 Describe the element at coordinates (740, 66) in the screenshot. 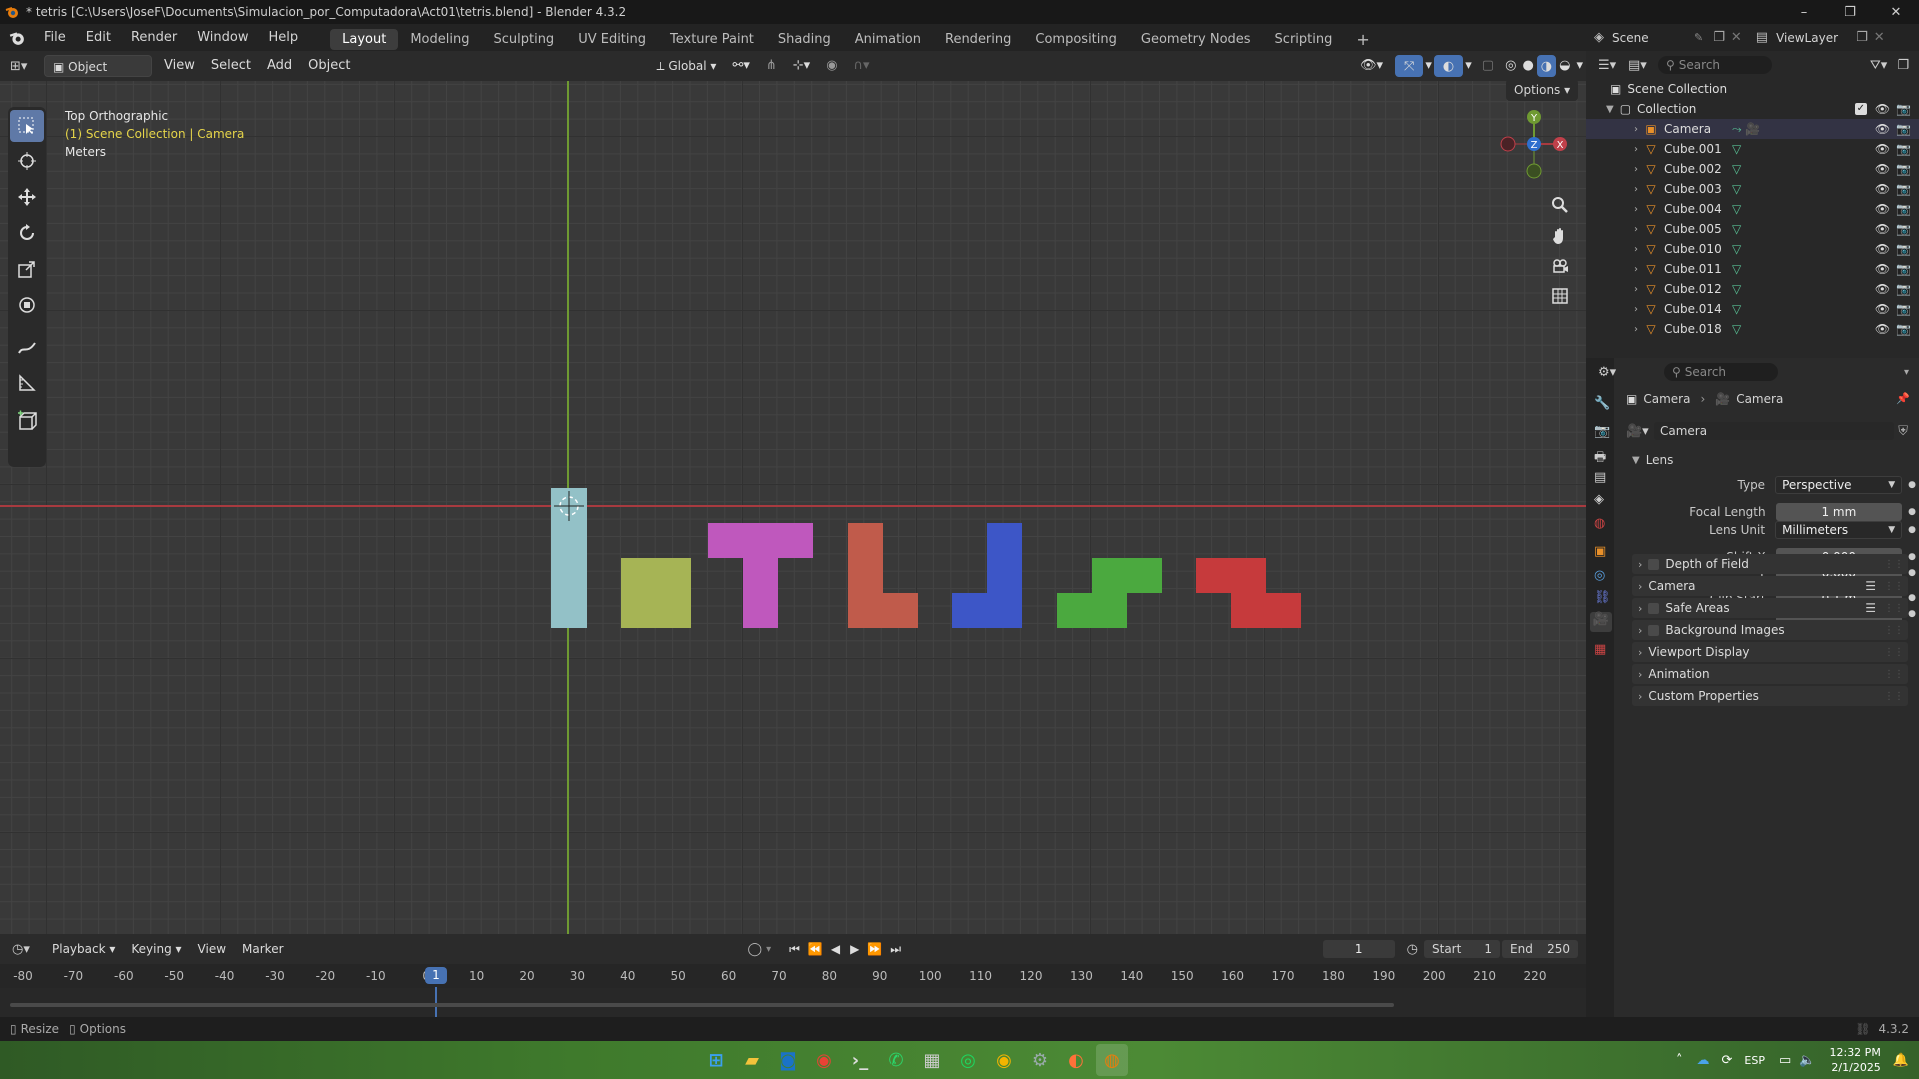

I see `pivot-point-icon: ⚯▾` at that location.